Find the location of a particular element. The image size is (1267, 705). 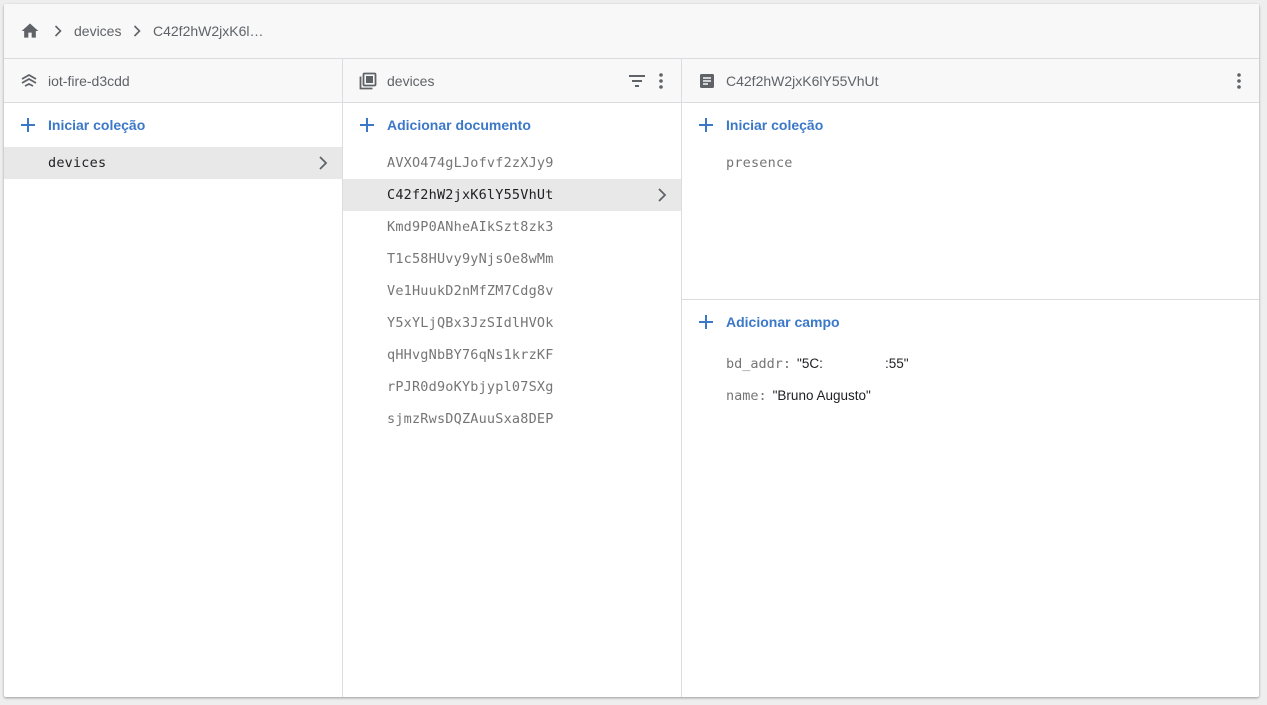

add-document-button: Adicionar documento is located at coordinates (512, 125).